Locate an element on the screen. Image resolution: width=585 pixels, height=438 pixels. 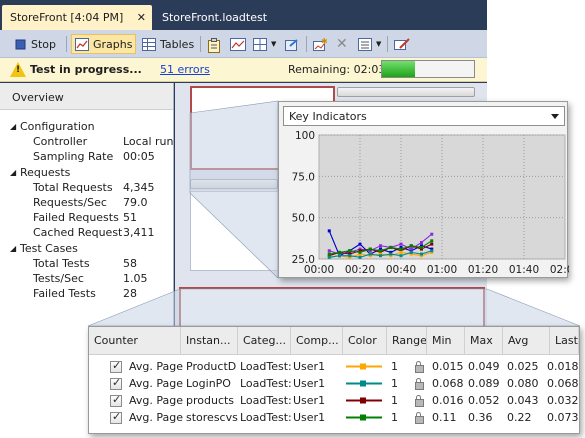
toolbar-separator is located at coordinates (66, 44).